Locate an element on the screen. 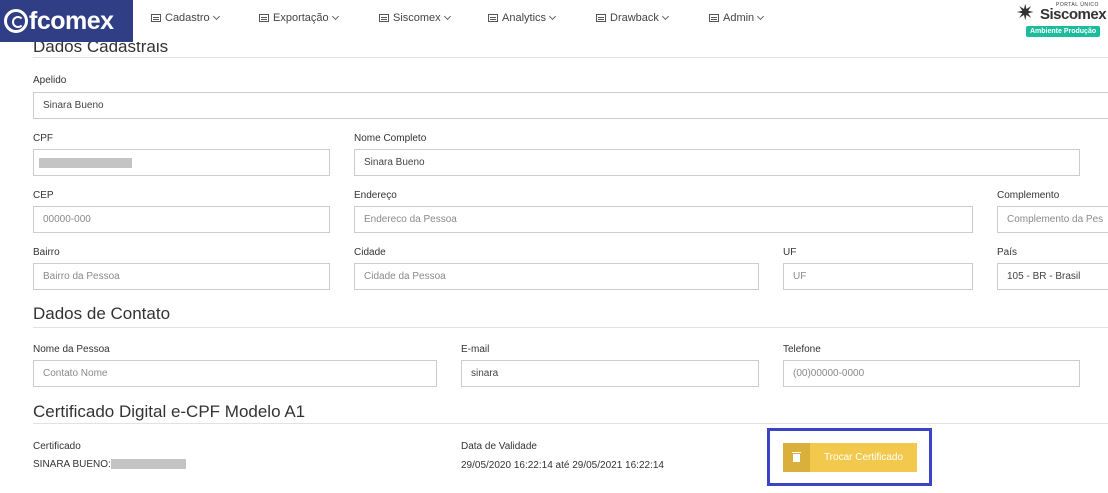 Image resolution: width=1108 pixels, height=493 pixels. menu-cadastro-label: Cadastro is located at coordinates (187, 18).